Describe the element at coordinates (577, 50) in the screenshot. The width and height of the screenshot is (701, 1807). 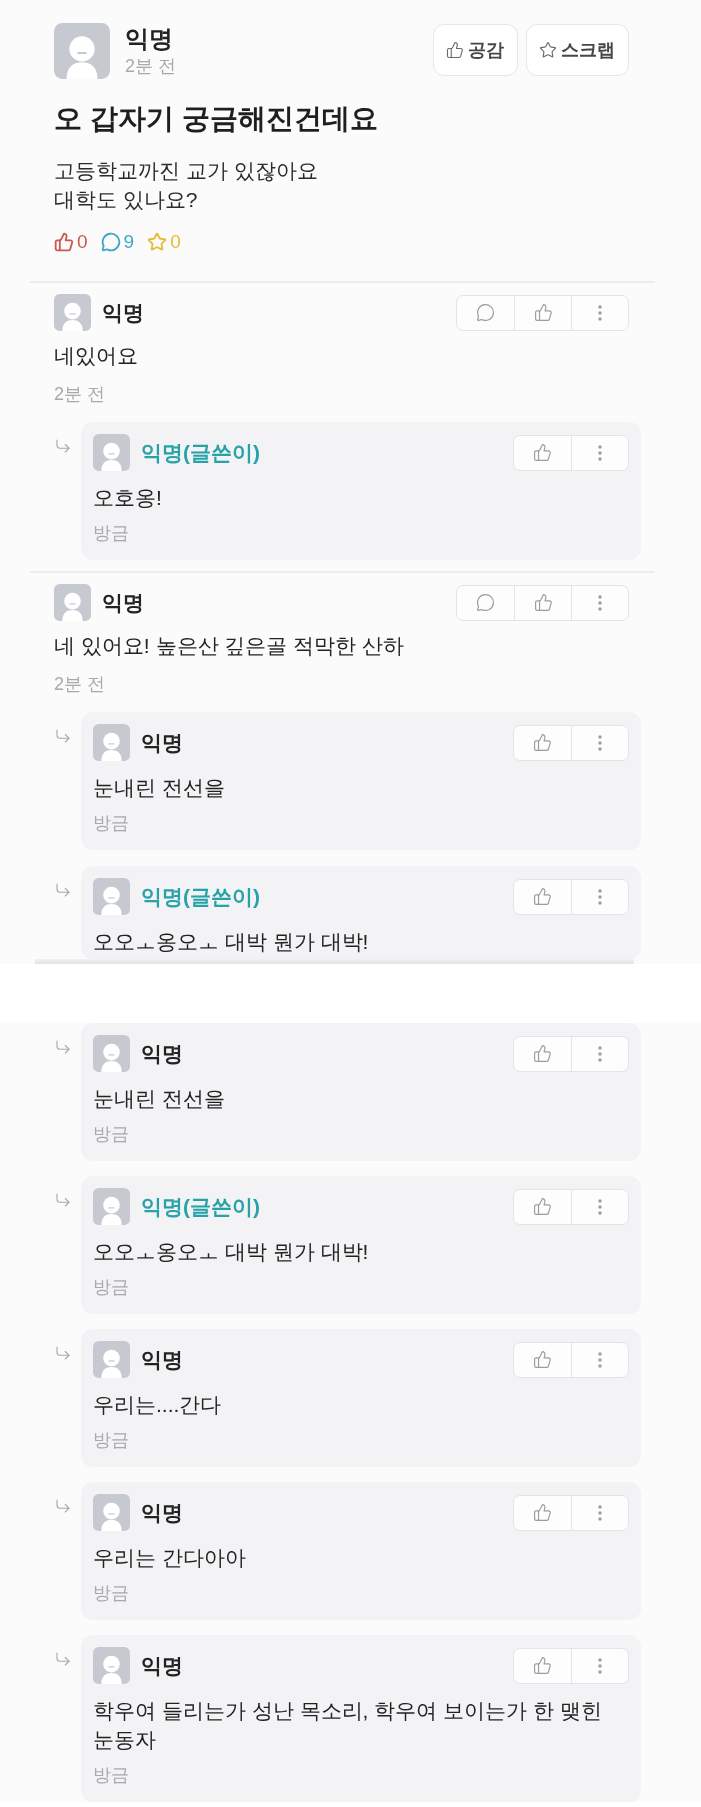
I see `scrap-button: 스크랩` at that location.